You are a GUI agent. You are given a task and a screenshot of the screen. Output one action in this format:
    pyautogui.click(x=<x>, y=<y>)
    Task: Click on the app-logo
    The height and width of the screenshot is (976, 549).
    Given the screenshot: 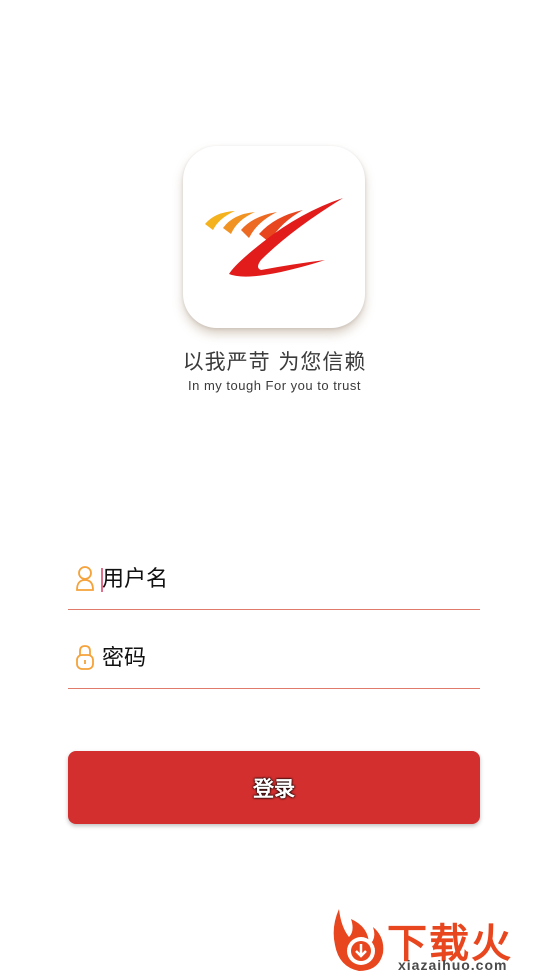 What is the action you would take?
    pyautogui.click(x=274, y=237)
    